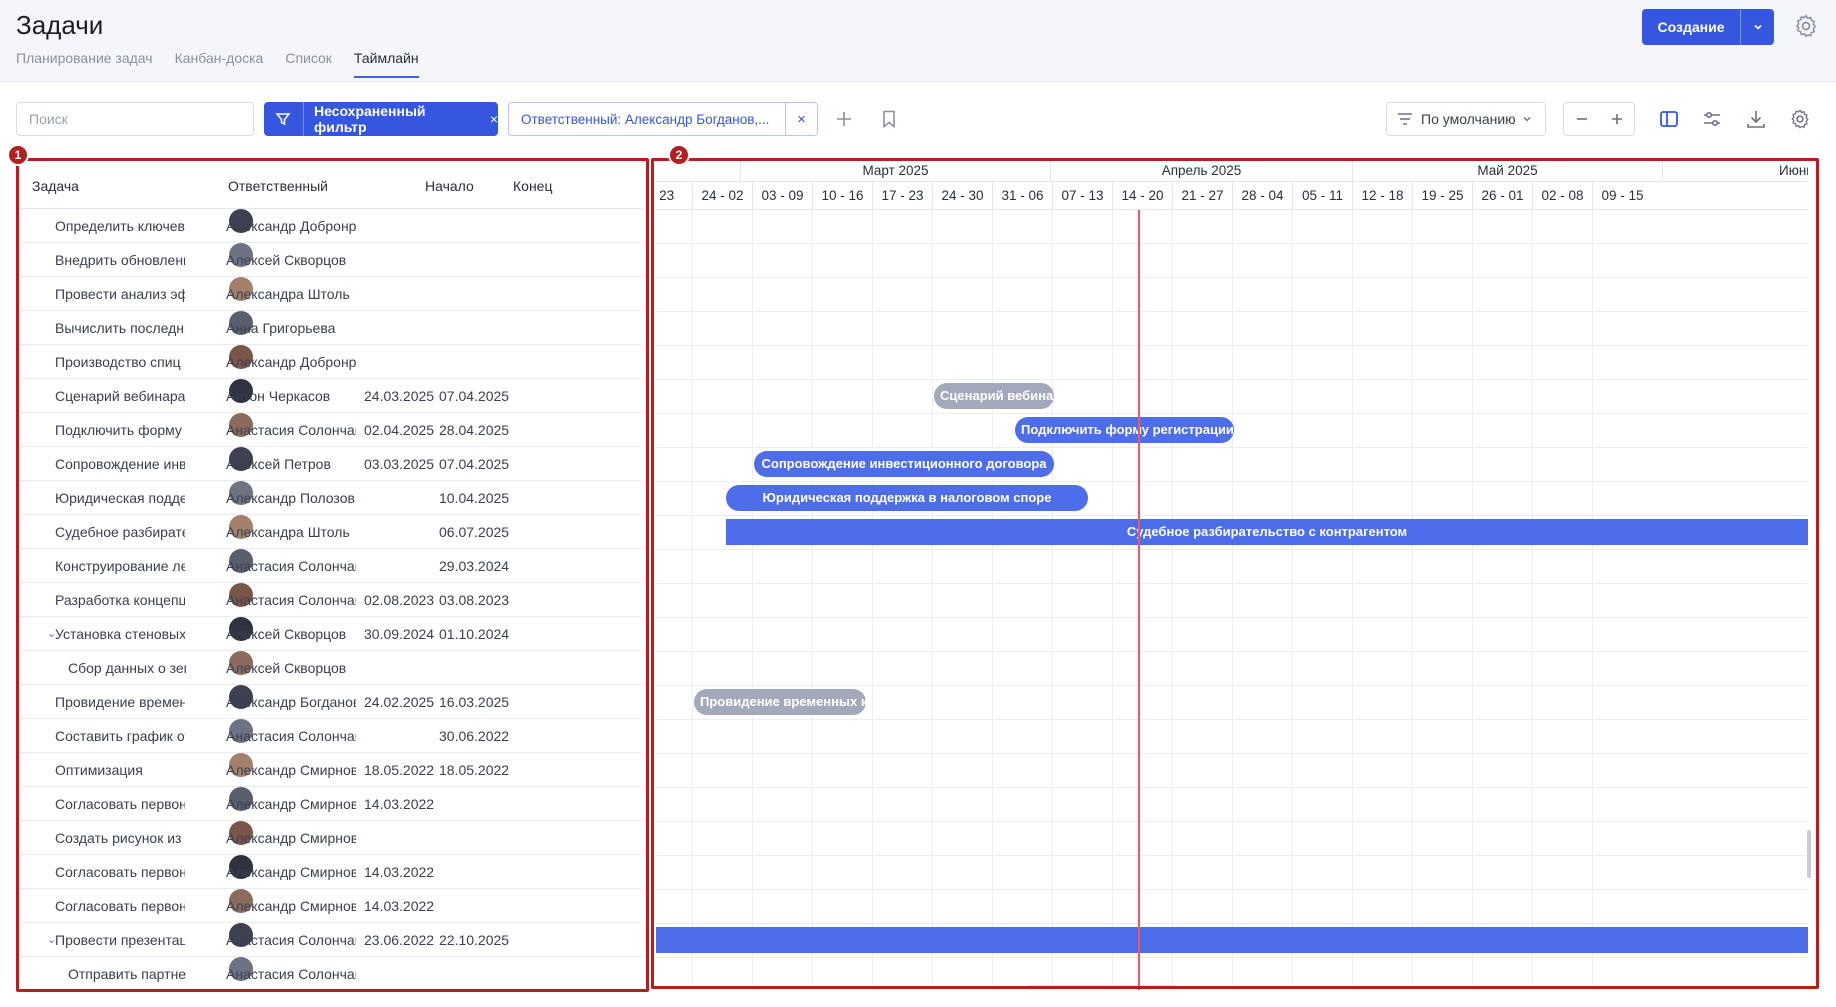 The image size is (1836, 1007). I want to click on zoom-controls, so click(1599, 119).